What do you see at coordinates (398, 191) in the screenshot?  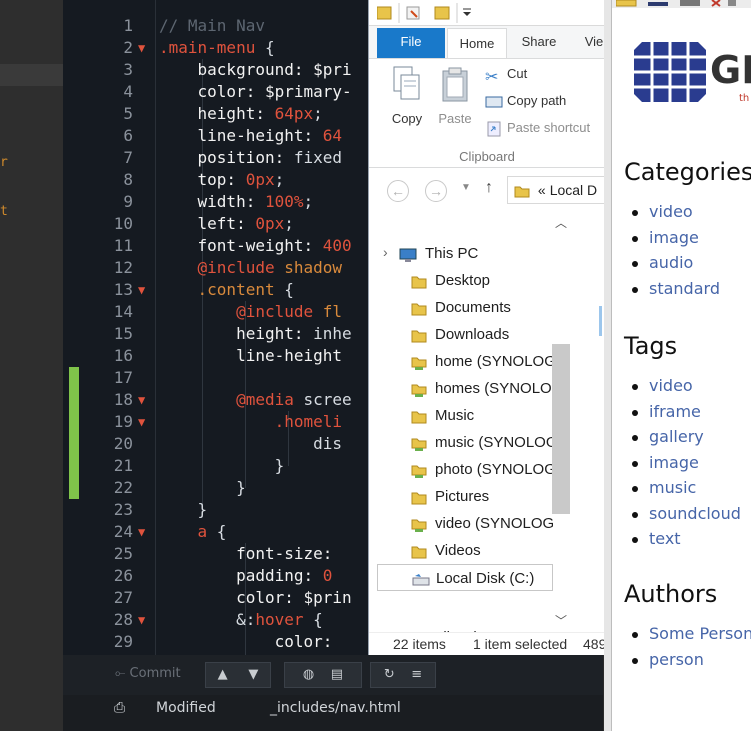 I see `back-button: ←` at bounding box center [398, 191].